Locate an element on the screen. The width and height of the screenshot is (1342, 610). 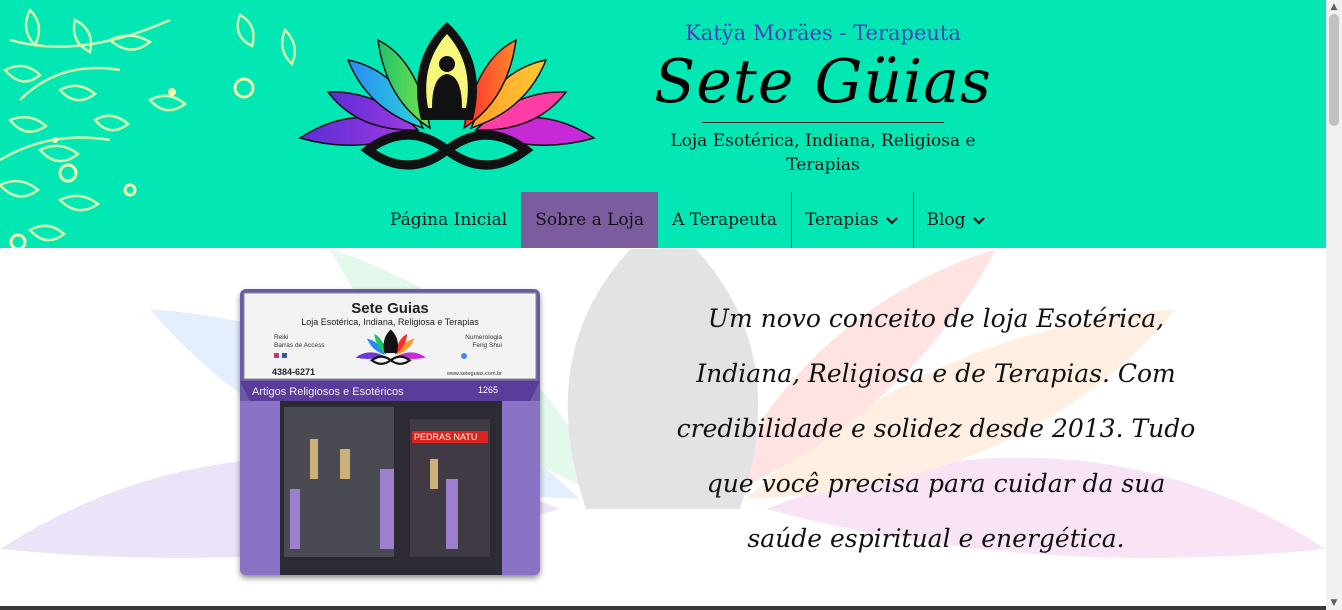
title-divider is located at coordinates (823, 122).